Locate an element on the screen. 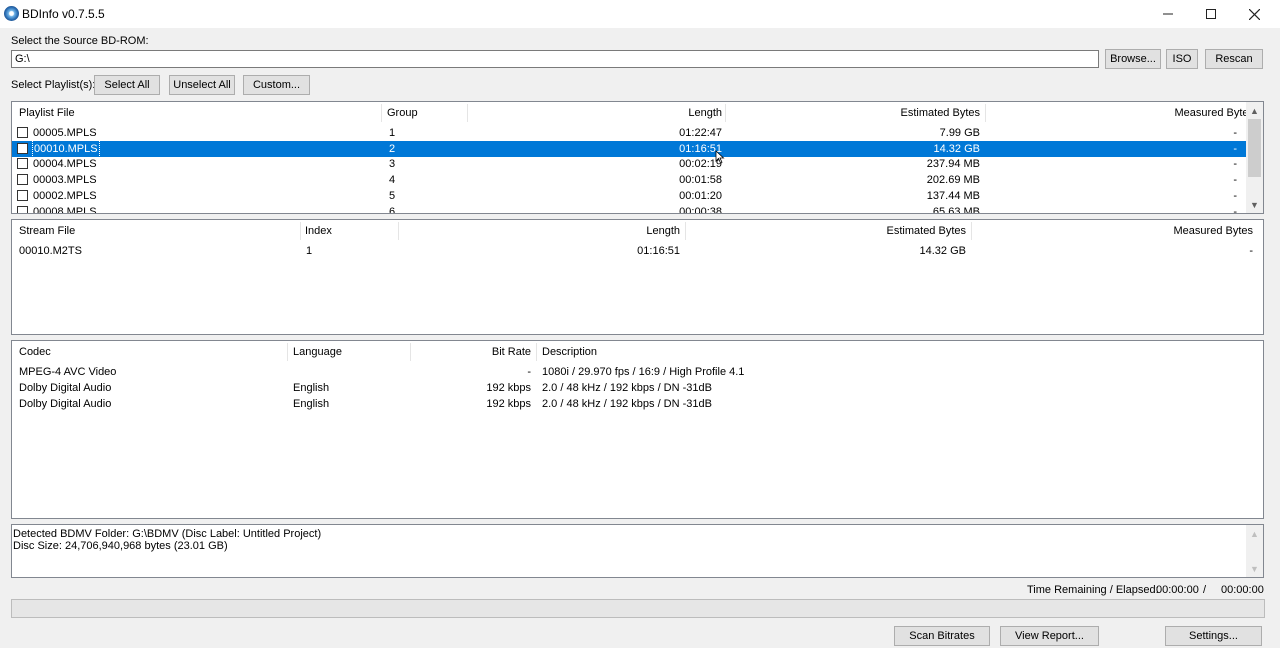 The width and height of the screenshot is (1280, 648). playlist-row: 00005.MPLS 1 01:22:47 7.99 GB - is located at coordinates (637, 133).